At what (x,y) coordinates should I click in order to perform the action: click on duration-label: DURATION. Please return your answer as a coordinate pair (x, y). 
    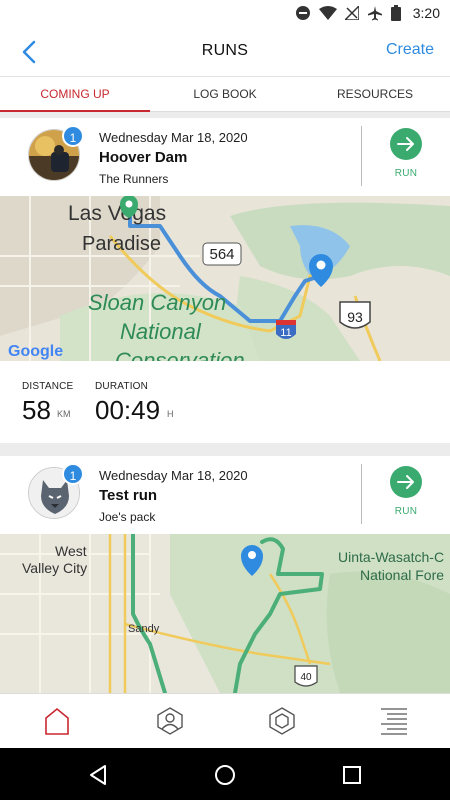
    Looking at the image, I should click on (122, 386).